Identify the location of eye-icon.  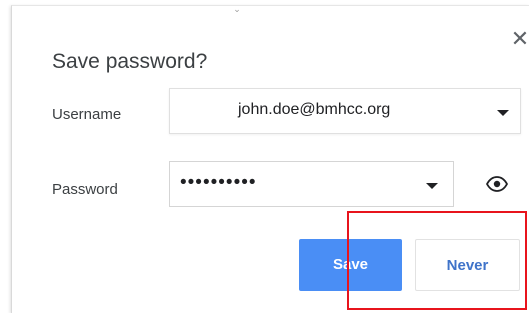
(497, 184).